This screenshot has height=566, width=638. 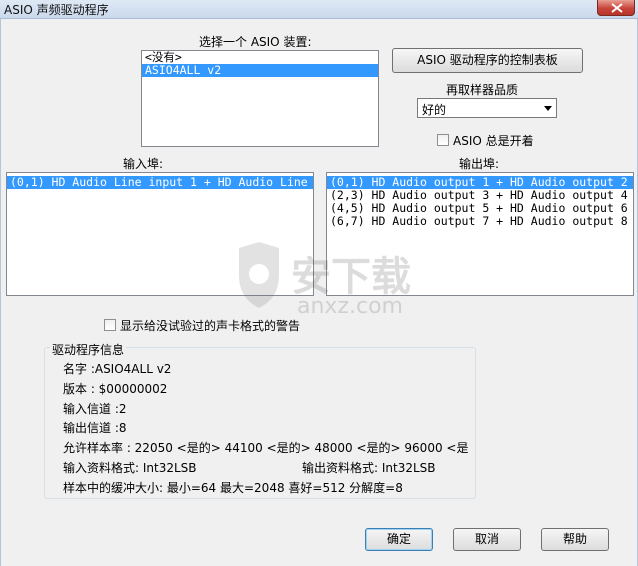 What do you see at coordinates (493, 141) in the screenshot?
I see `asio-always-on-label: ASIO 总是开着` at bounding box center [493, 141].